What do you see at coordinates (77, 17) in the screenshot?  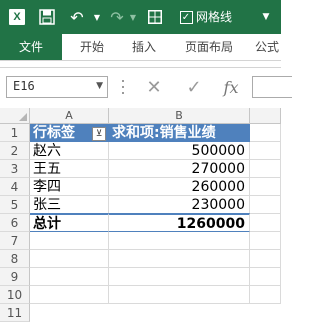 I see `undo-icon: ↶` at bounding box center [77, 17].